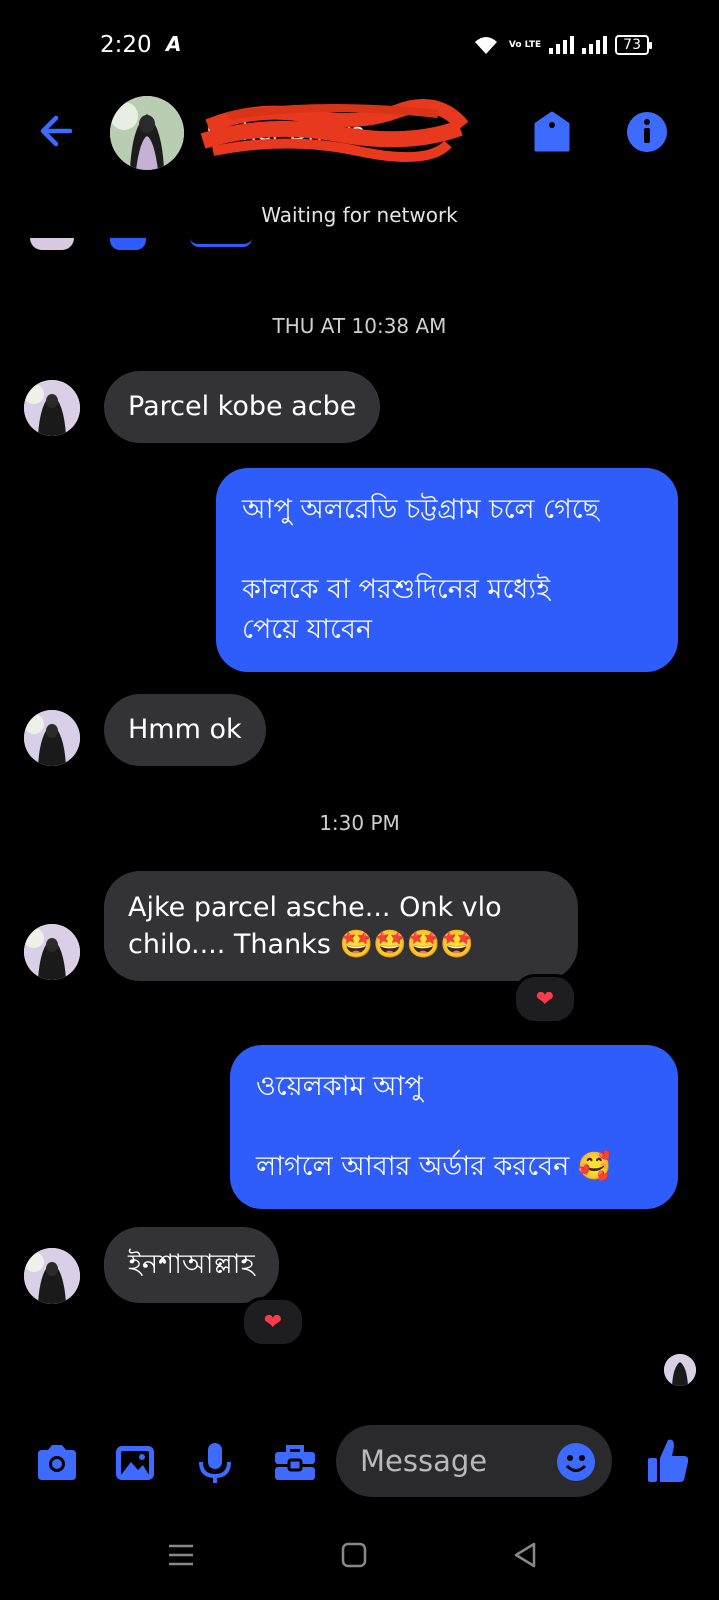  What do you see at coordinates (185, 730) in the screenshot?
I see `incoming-message: Hmm ok` at bounding box center [185, 730].